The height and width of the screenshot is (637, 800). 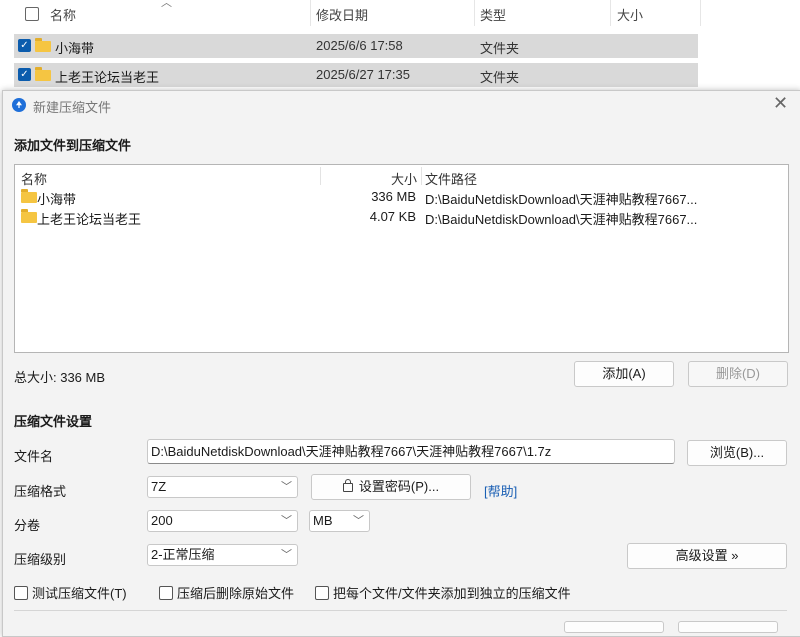 I want to click on format-select: 7Z ﹀, so click(x=222, y=487).